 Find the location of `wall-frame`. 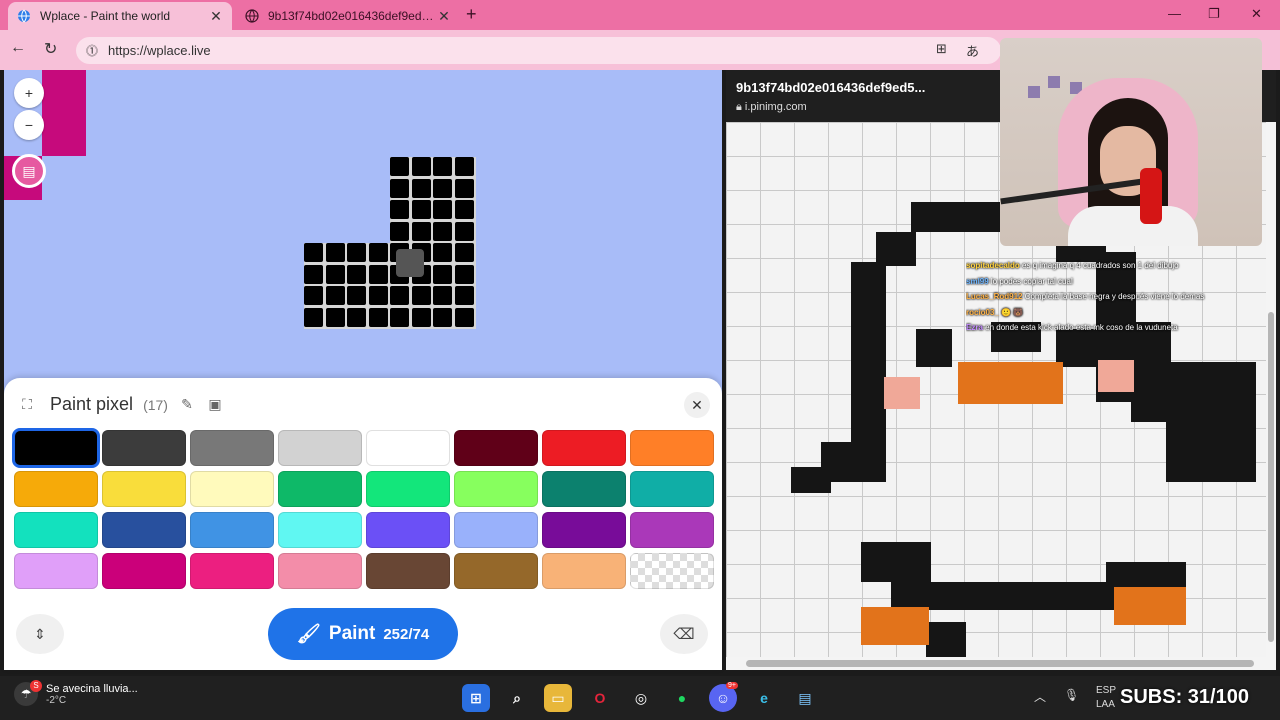

wall-frame is located at coordinates (1034, 92).